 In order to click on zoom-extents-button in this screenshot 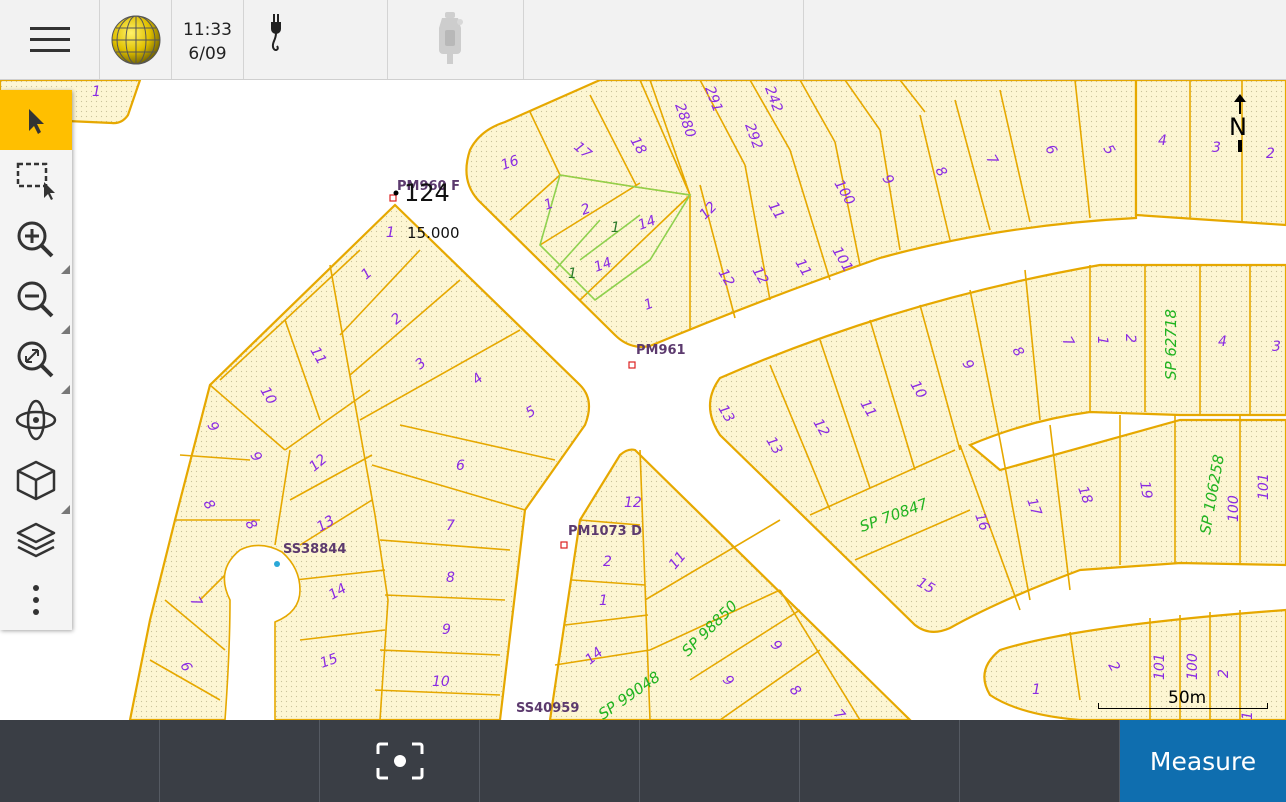, I will do `click(36, 362)`.